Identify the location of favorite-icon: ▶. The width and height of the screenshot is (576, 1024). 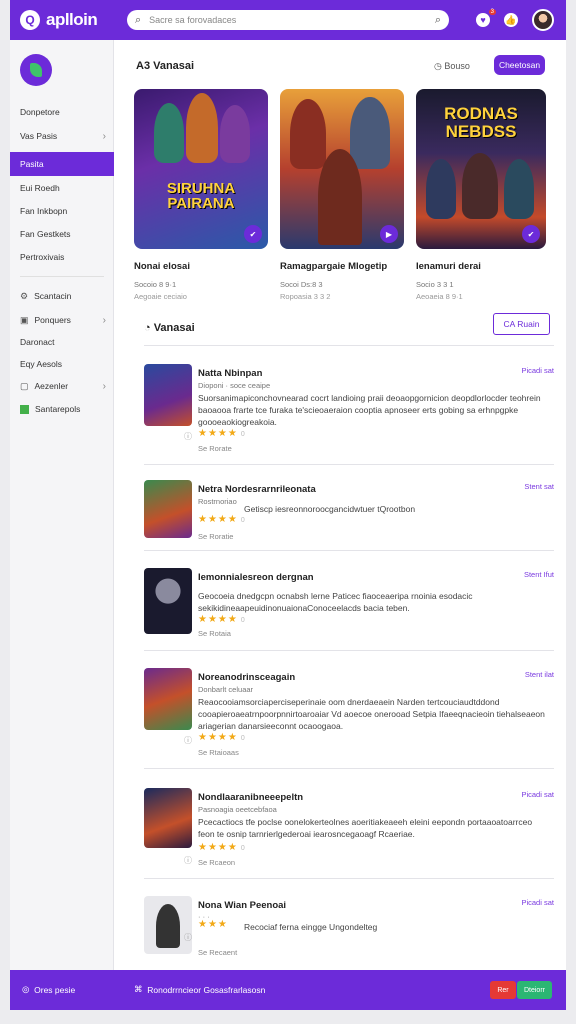
(389, 234).